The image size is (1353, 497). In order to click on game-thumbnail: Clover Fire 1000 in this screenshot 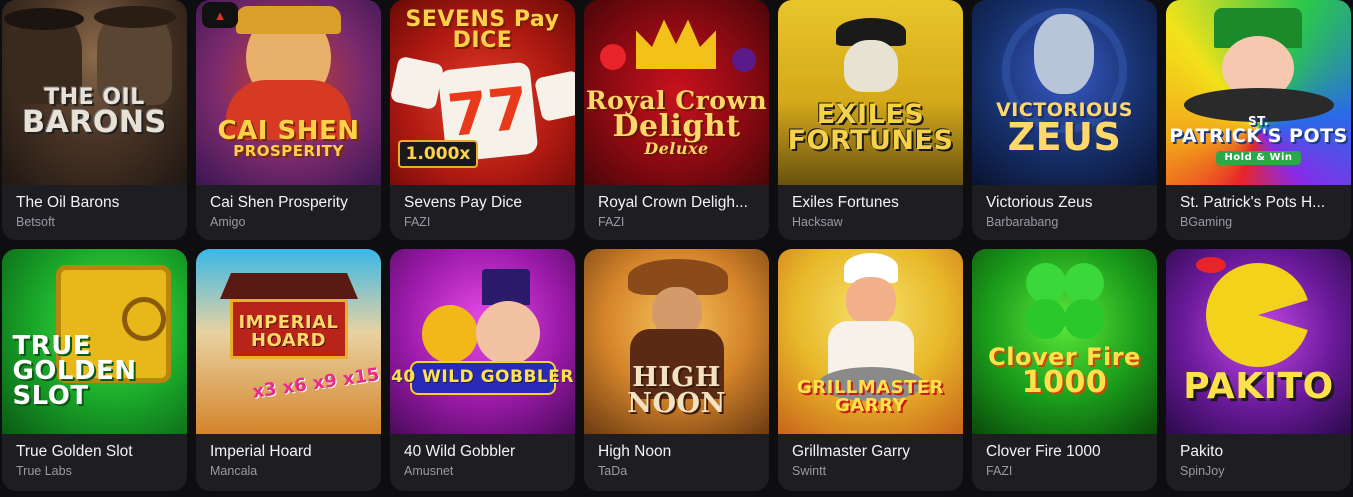, I will do `click(1064, 341)`.